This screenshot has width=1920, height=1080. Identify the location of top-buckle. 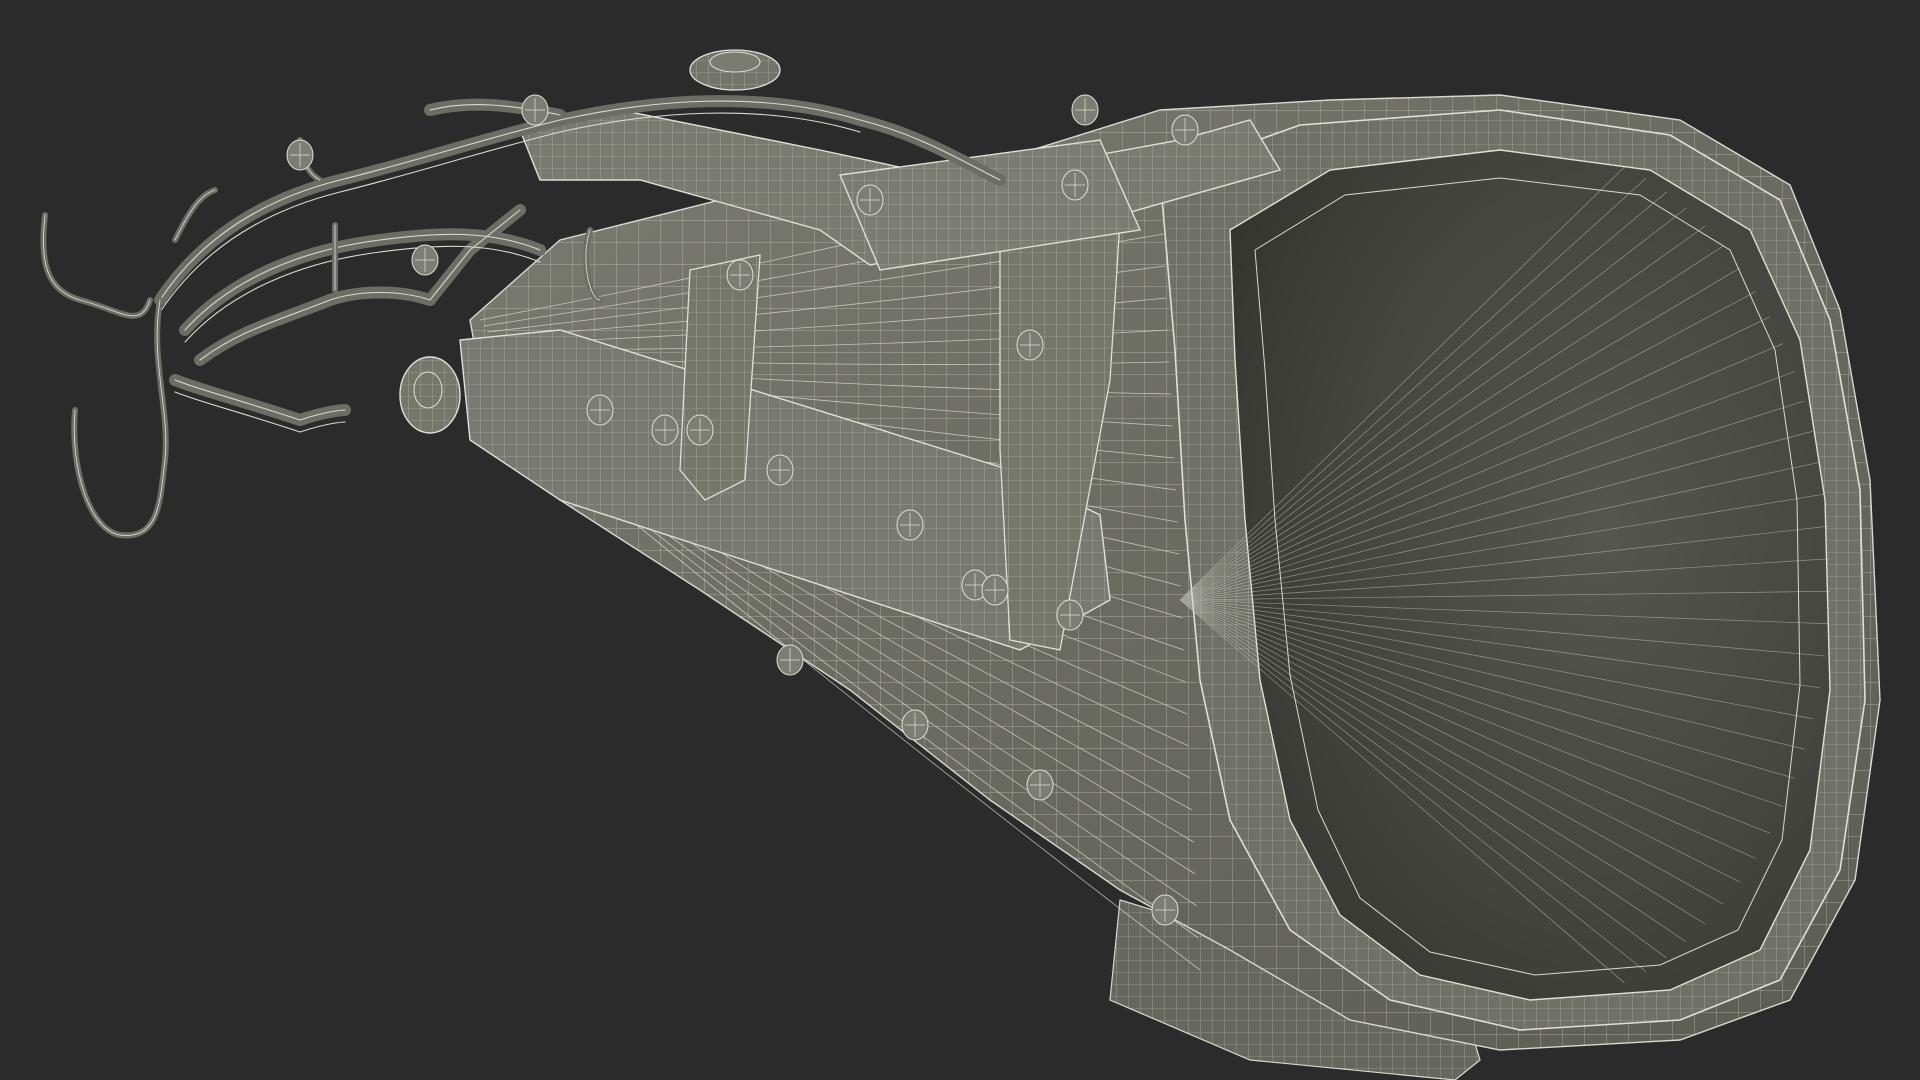
(735, 70).